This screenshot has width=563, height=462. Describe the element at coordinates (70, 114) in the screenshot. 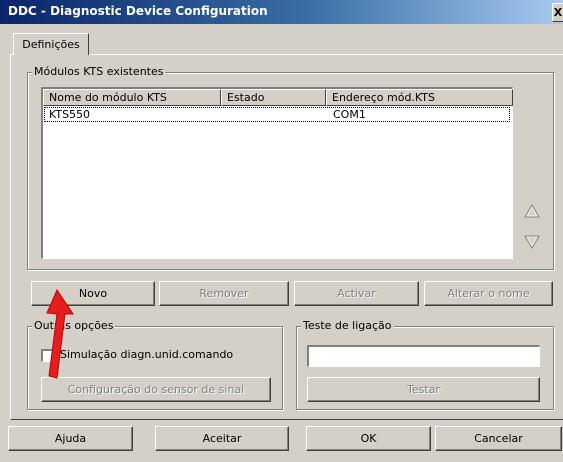

I see `module-name-cell: KTS550` at that location.